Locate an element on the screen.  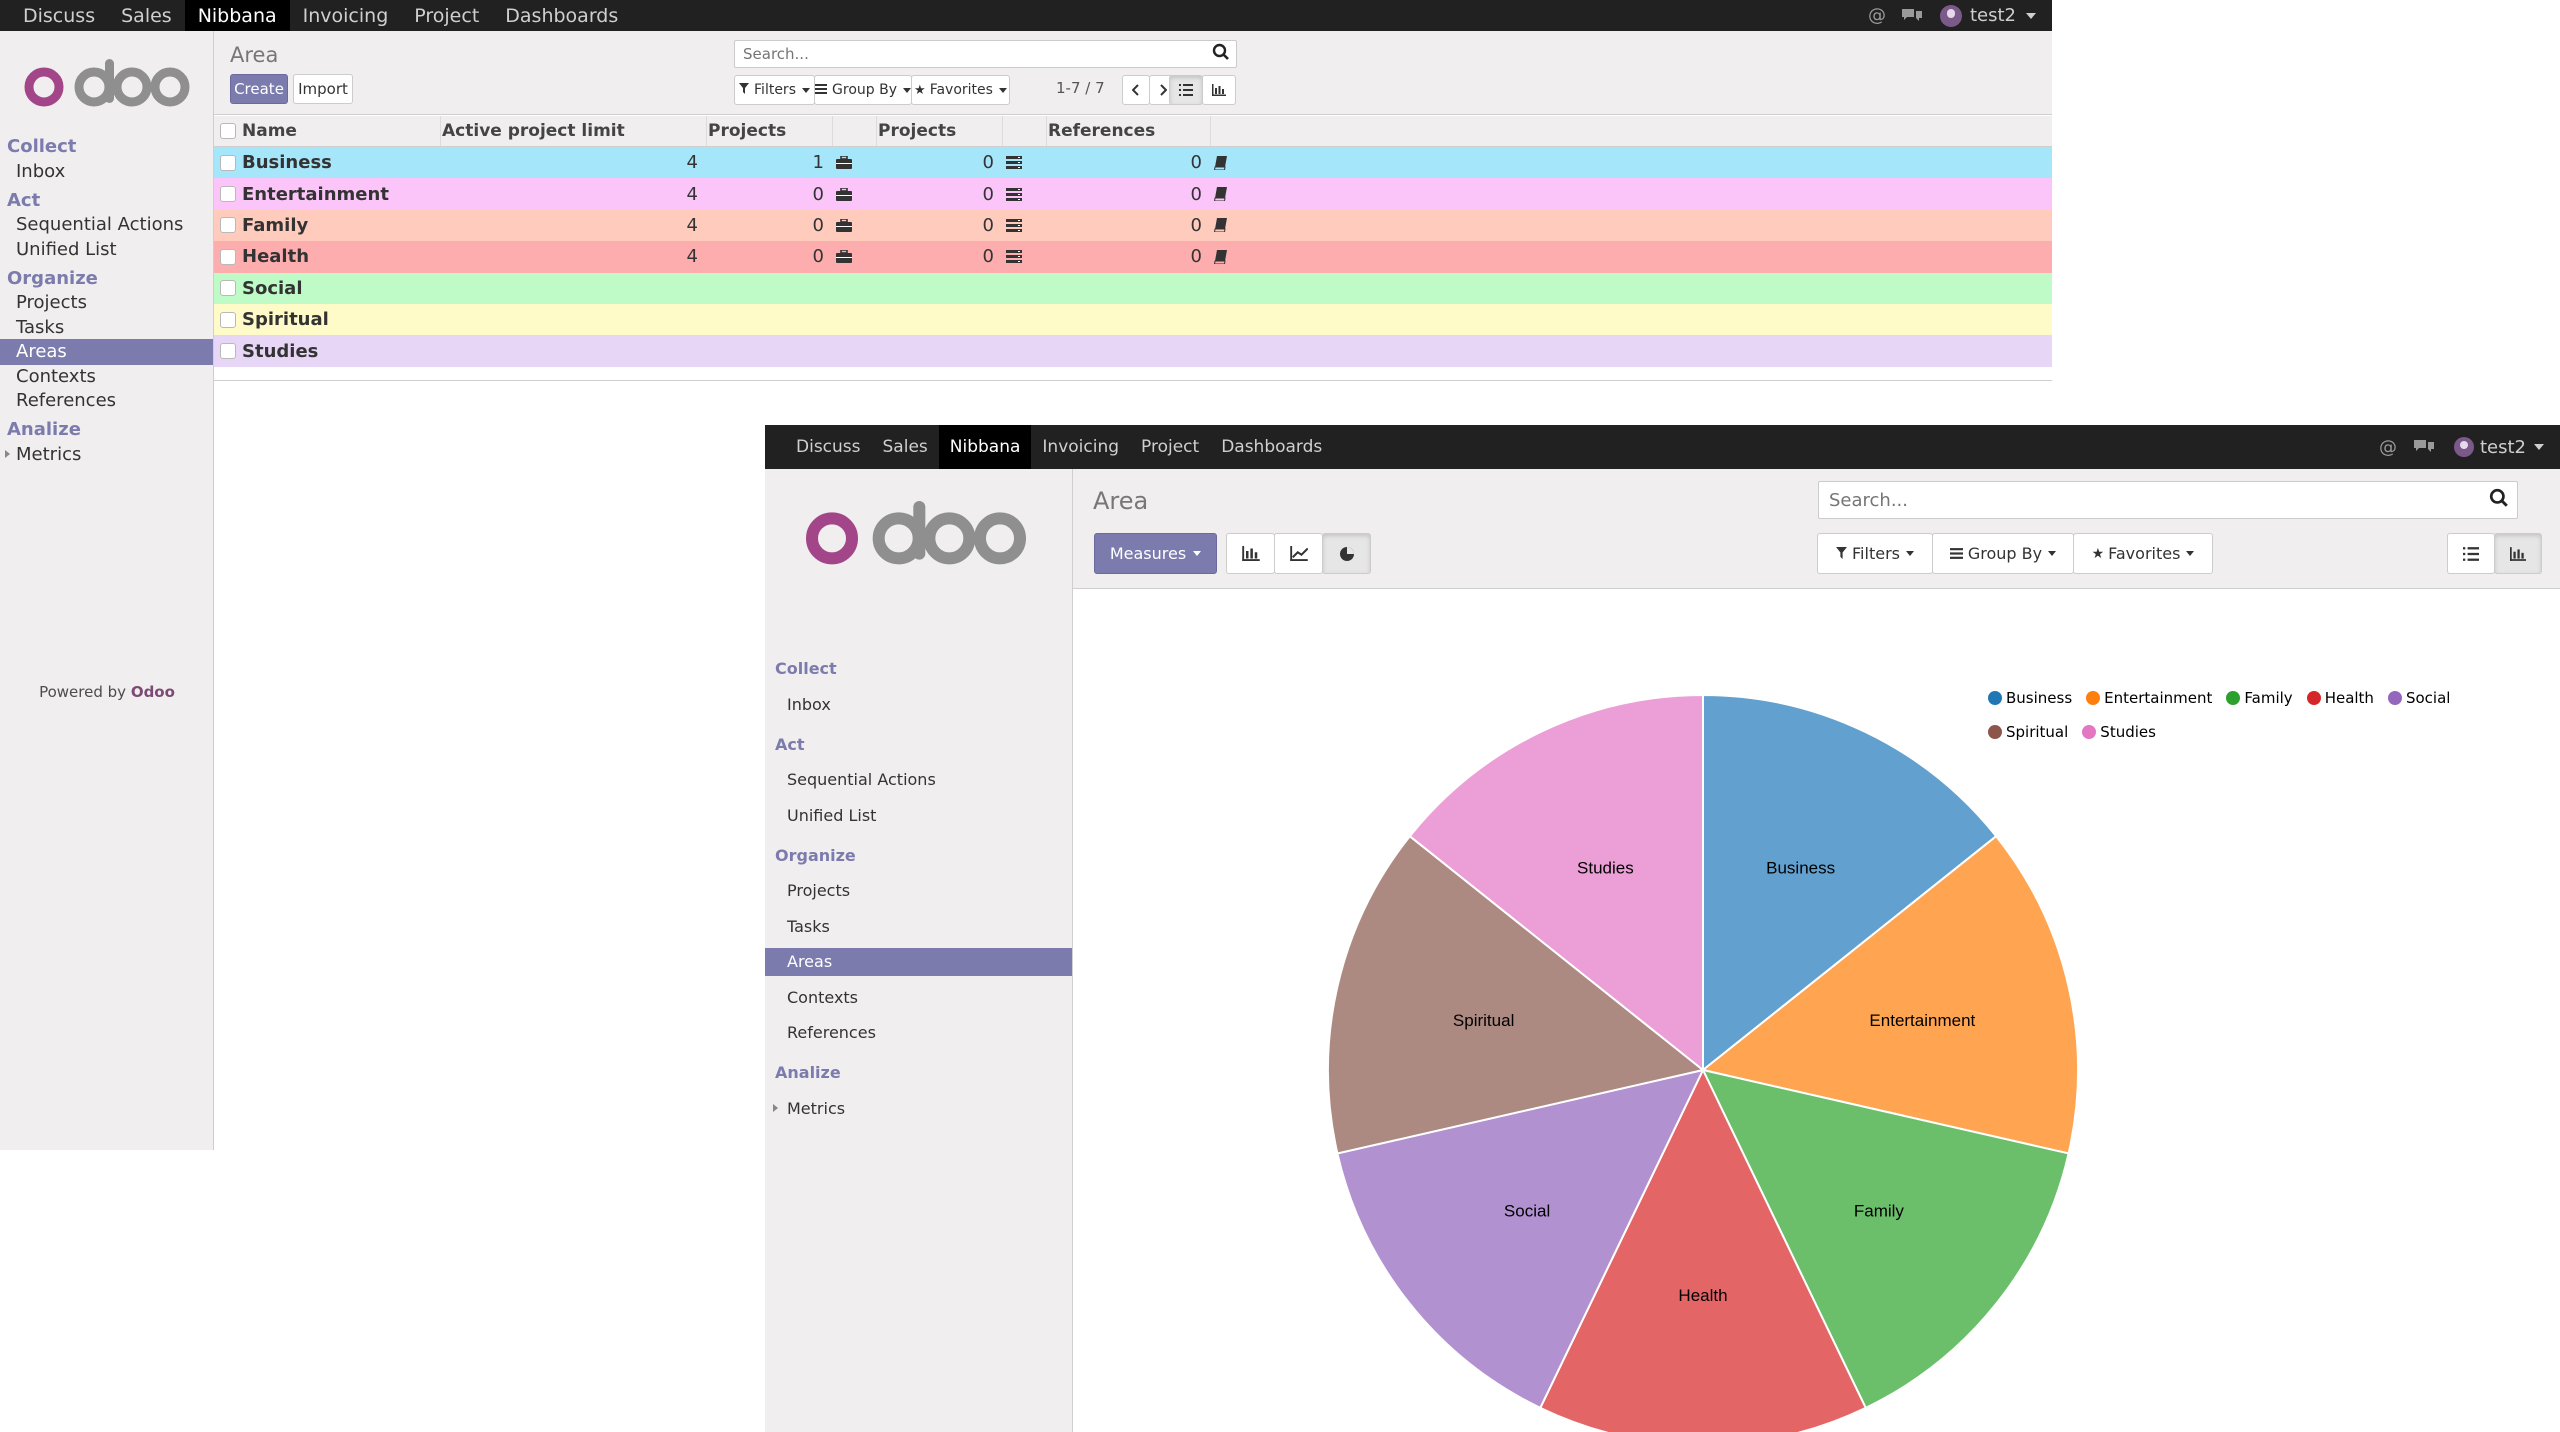
search-box is located at coordinates (985, 54).